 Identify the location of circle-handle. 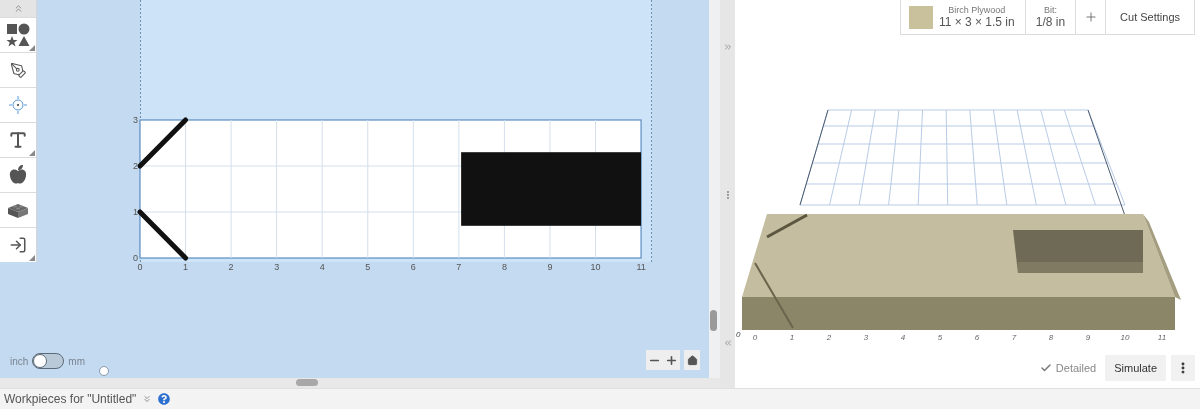
(104, 371).